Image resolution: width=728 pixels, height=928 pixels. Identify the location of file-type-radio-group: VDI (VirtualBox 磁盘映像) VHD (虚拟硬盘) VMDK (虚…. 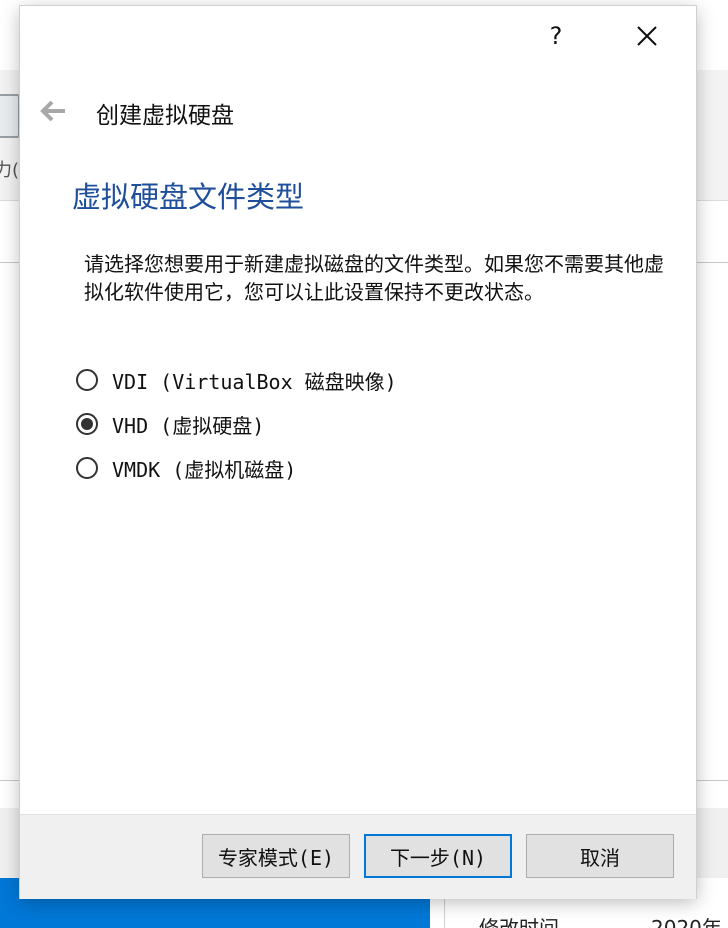
(366, 424).